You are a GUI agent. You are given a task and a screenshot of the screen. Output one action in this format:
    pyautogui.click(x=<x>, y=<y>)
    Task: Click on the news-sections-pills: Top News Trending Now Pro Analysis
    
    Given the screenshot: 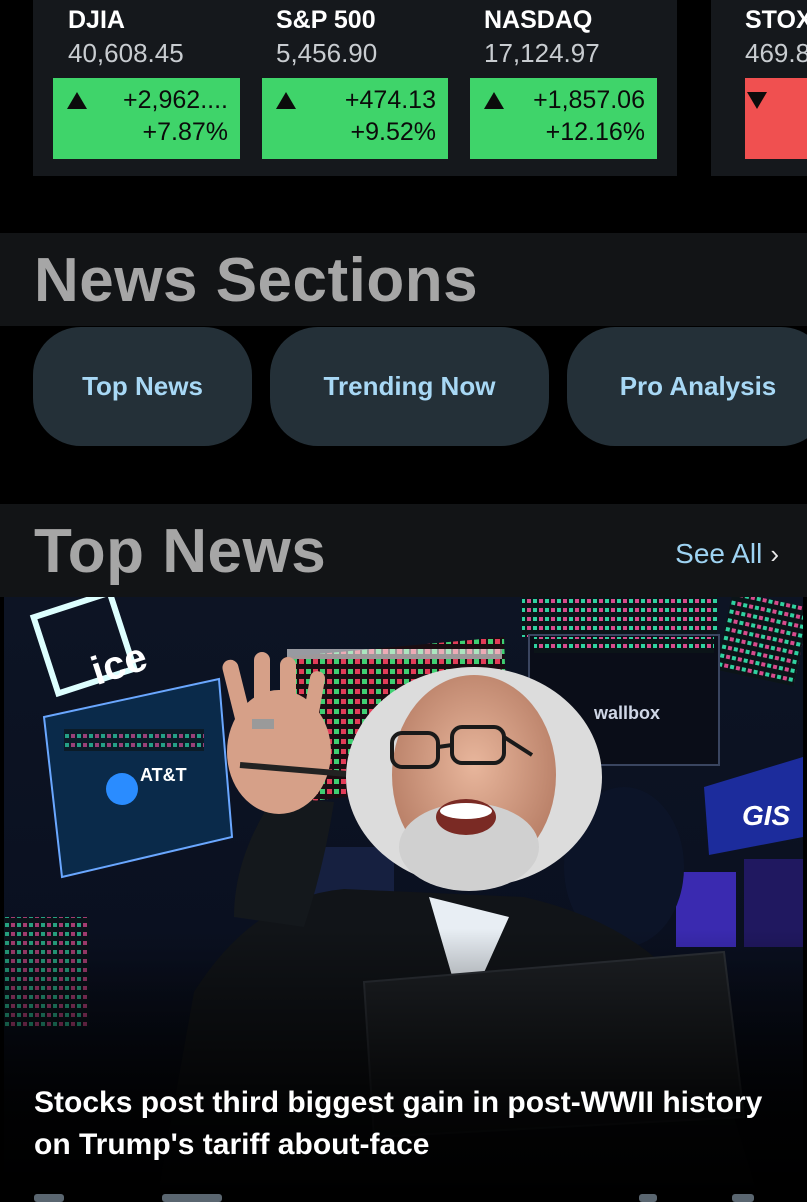 What is the action you would take?
    pyautogui.click(x=403, y=414)
    